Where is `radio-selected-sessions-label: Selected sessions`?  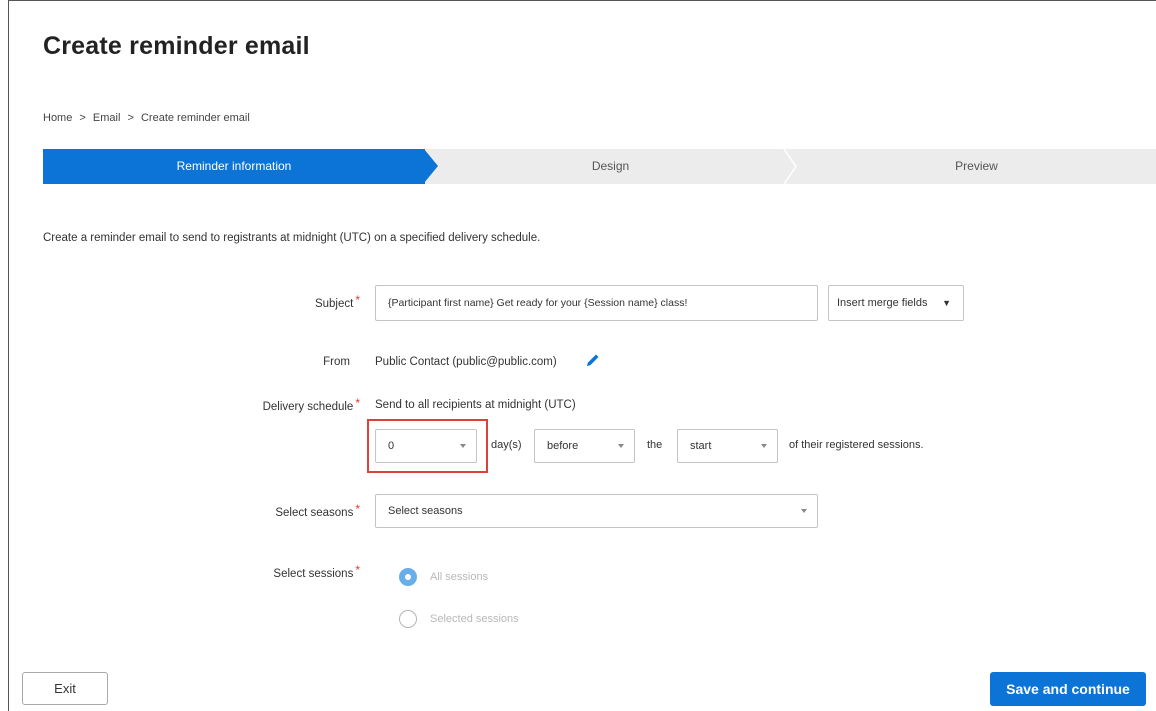 radio-selected-sessions-label: Selected sessions is located at coordinates (474, 619).